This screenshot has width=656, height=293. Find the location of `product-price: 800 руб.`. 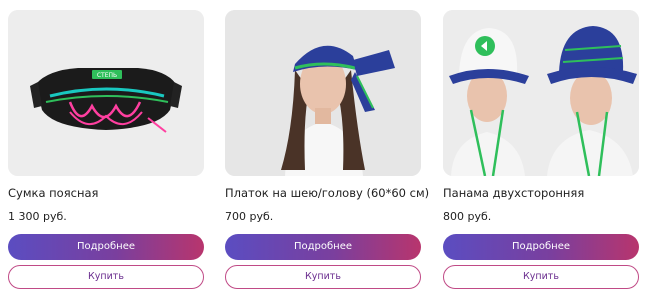

product-price: 800 руб. is located at coordinates (467, 216).